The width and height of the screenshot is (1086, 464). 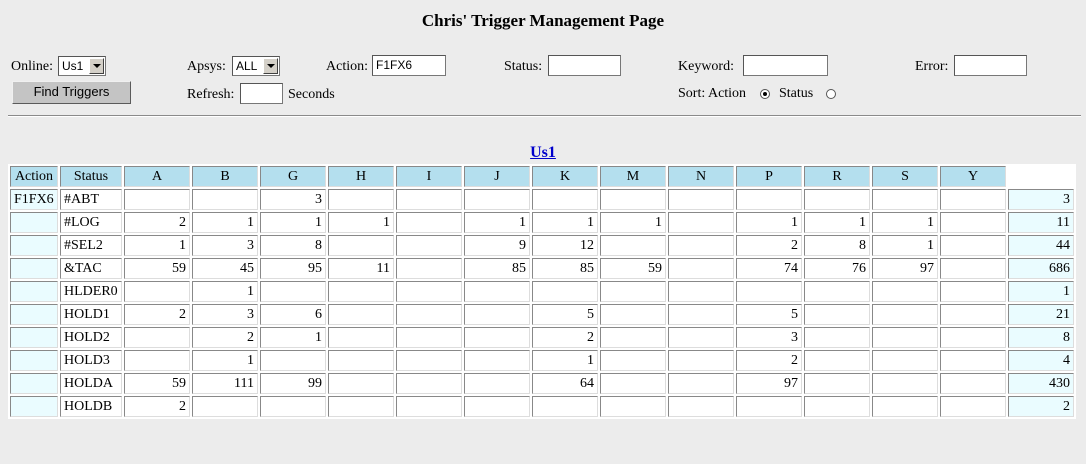 I want to click on cell-count: 111, so click(x=225, y=383).